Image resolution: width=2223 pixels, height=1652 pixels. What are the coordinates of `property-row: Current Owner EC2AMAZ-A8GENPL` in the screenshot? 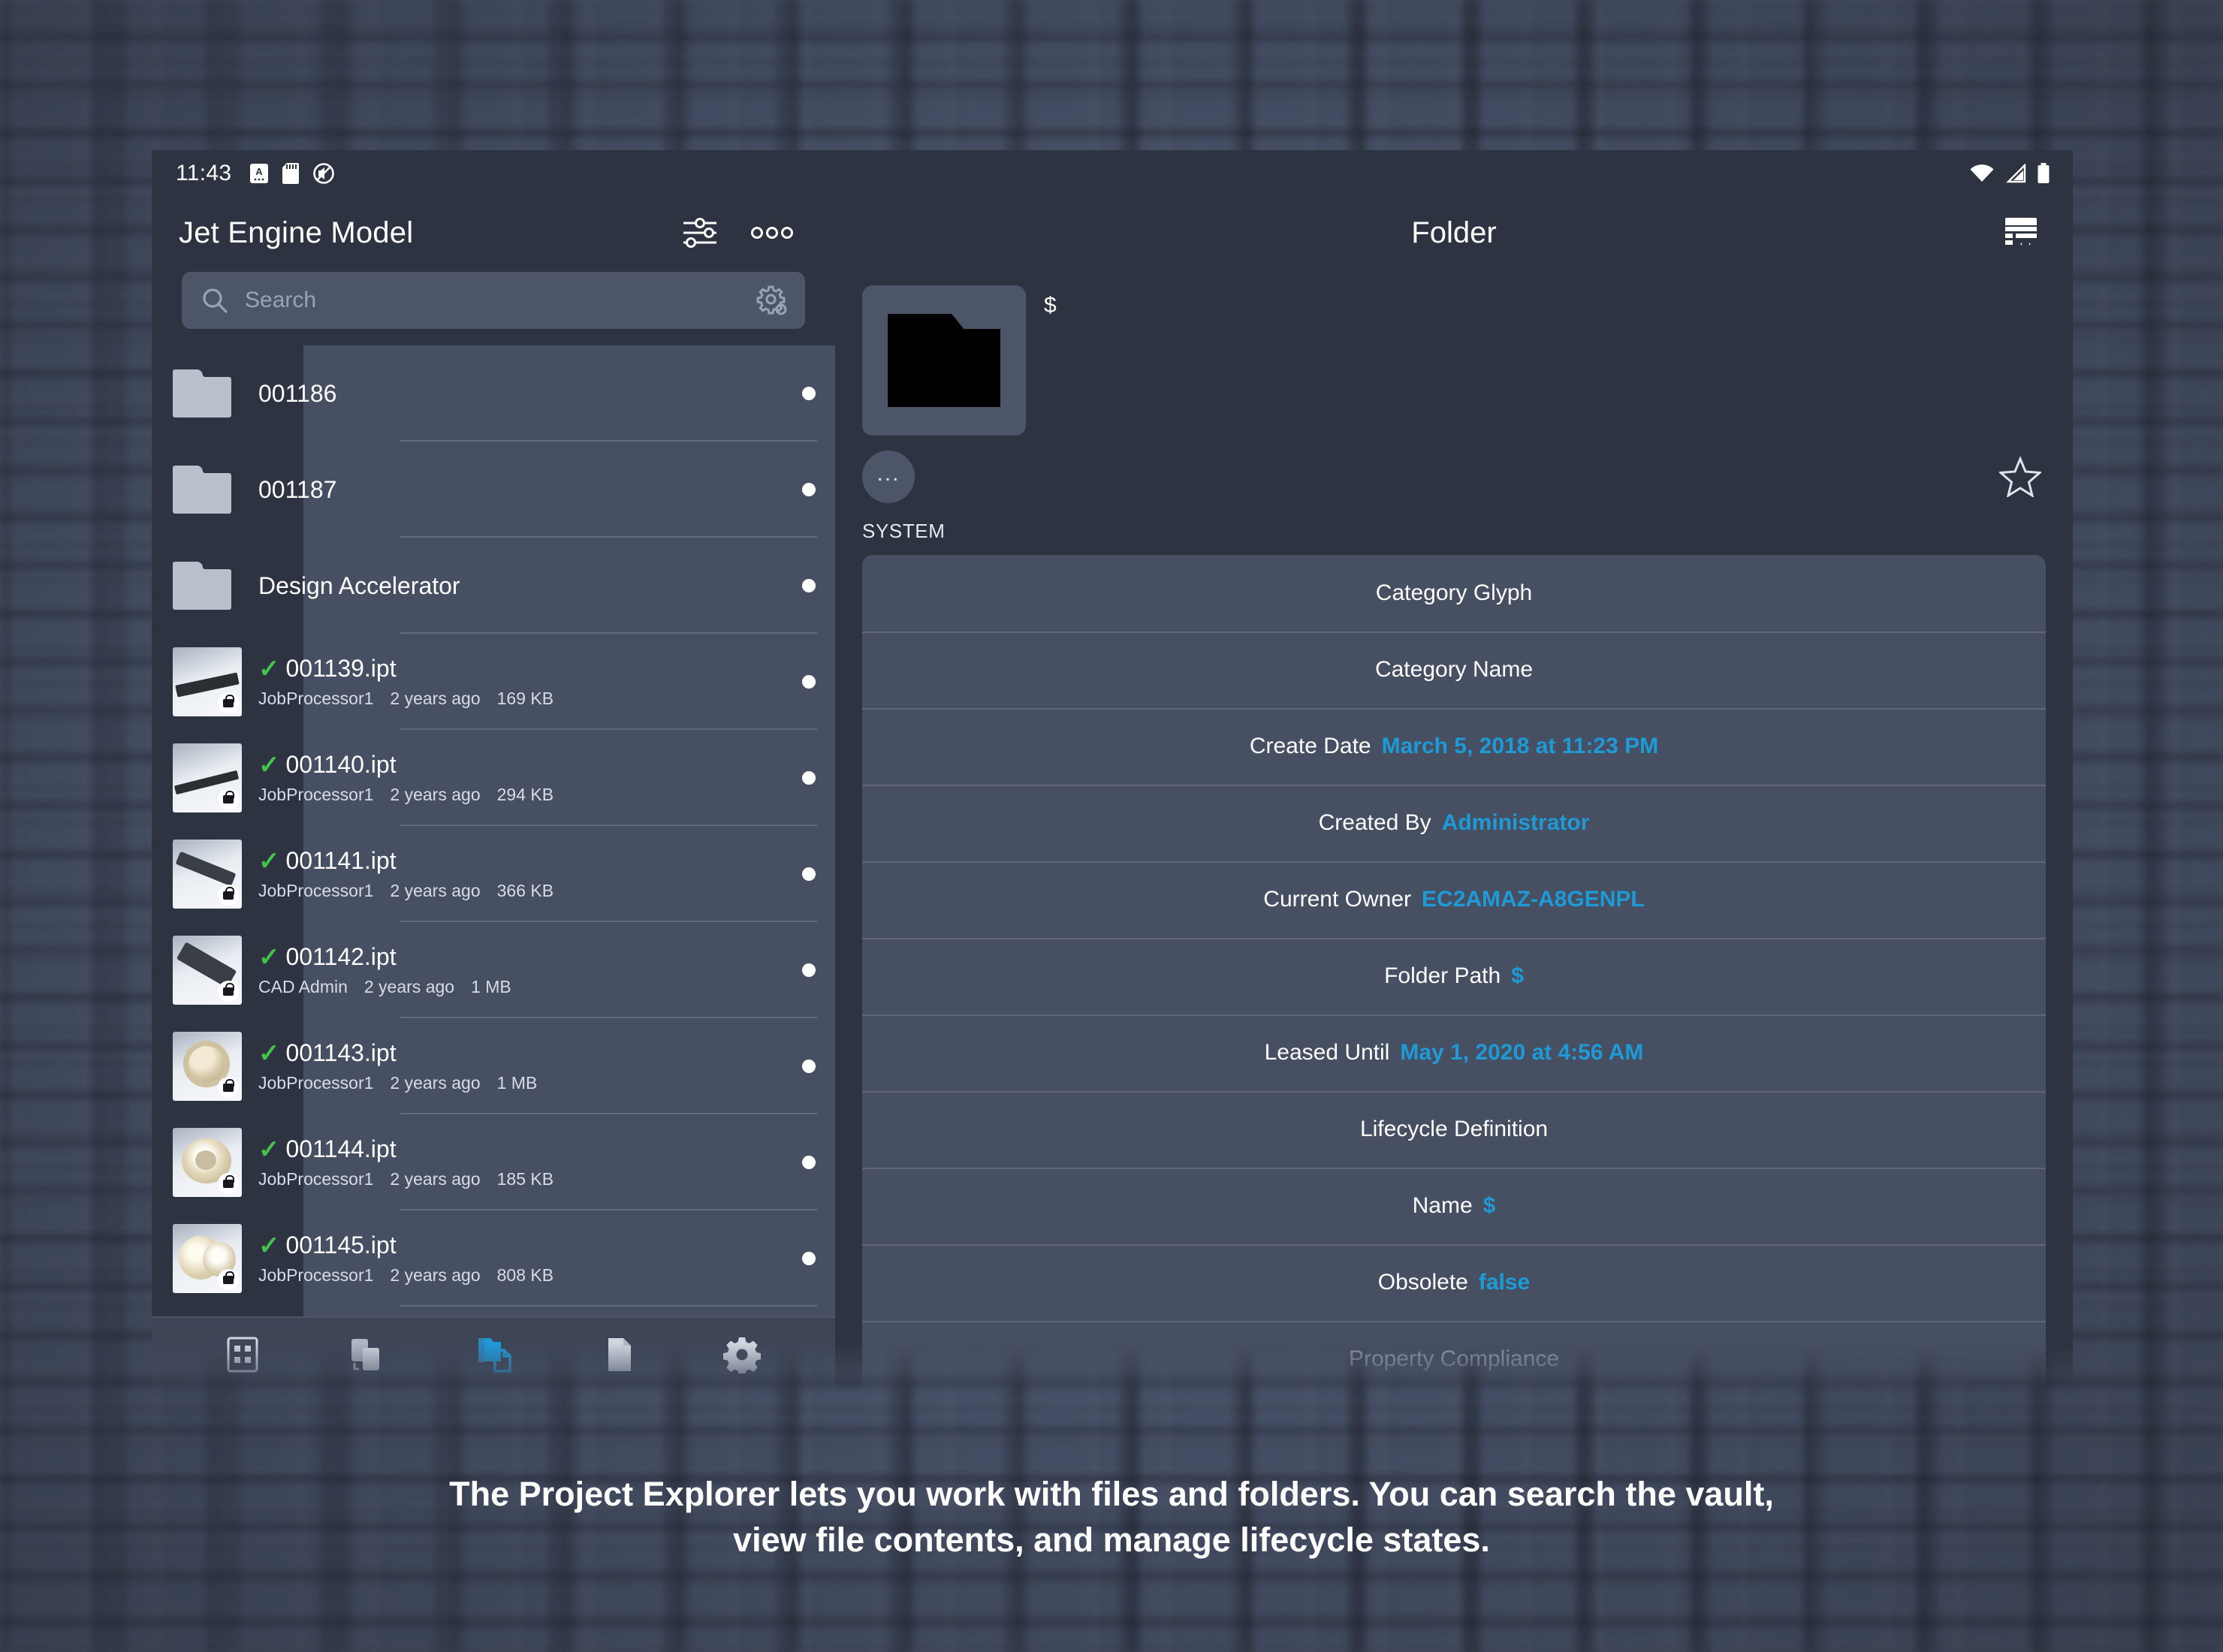 It's located at (1454, 899).